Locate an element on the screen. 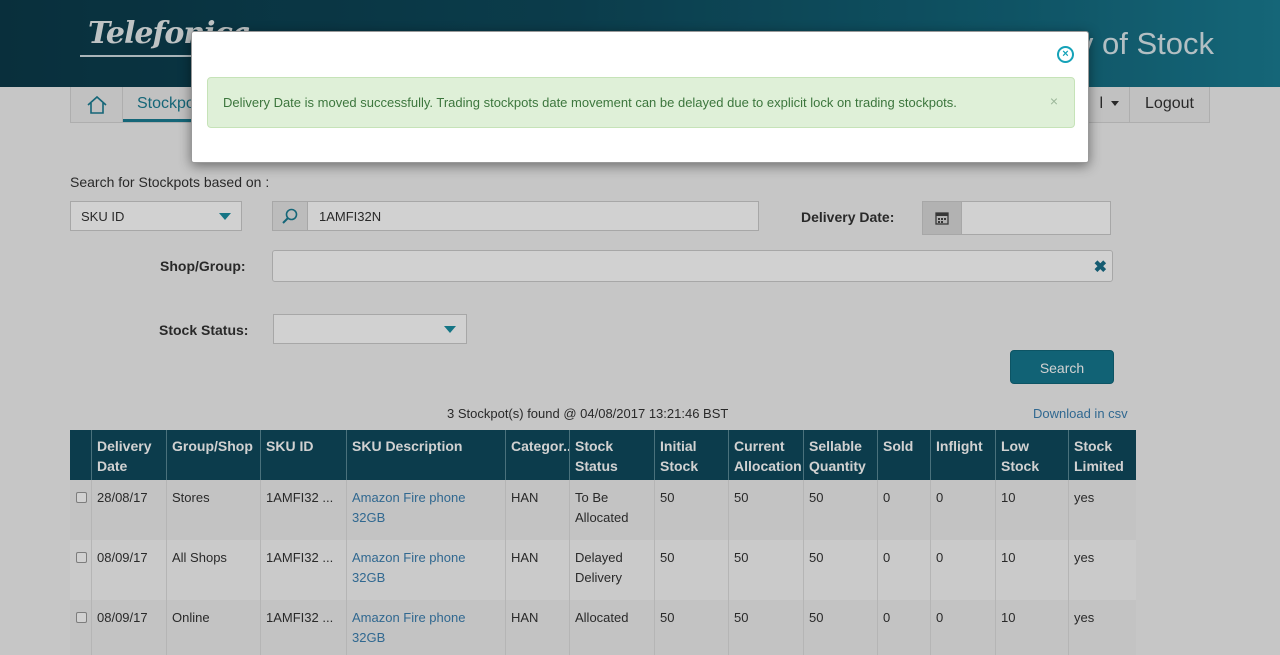 The width and height of the screenshot is (1280, 655). alert-dismiss-button: × is located at coordinates (1054, 101).